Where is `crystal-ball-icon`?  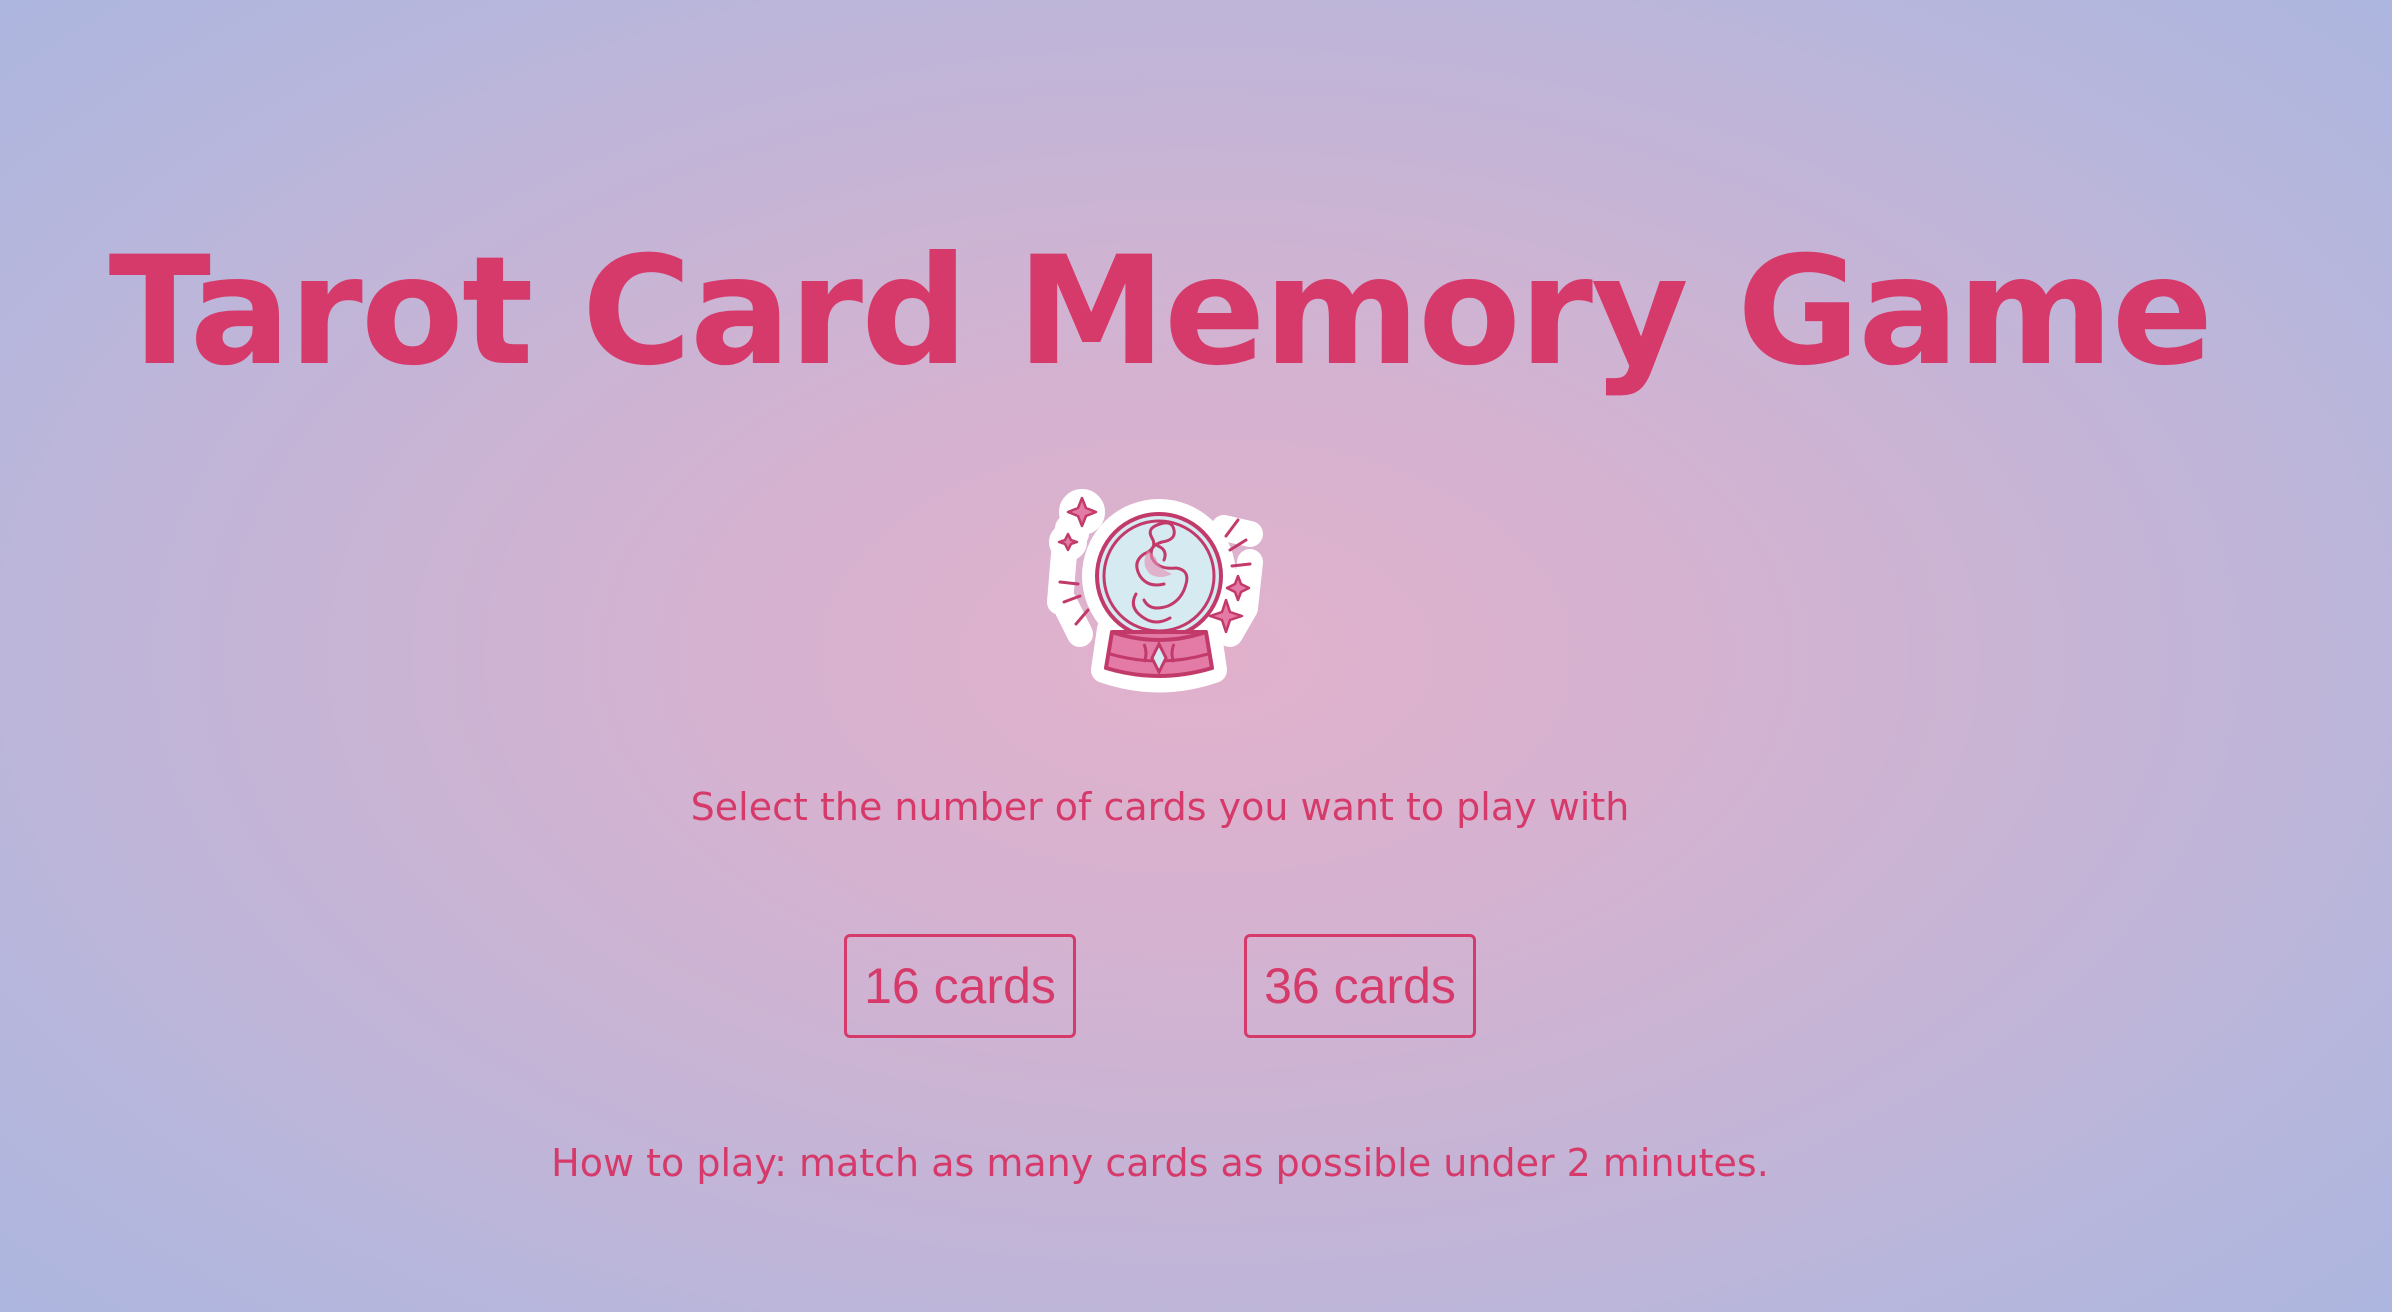
crystal-ball-icon is located at coordinates (1155, 591).